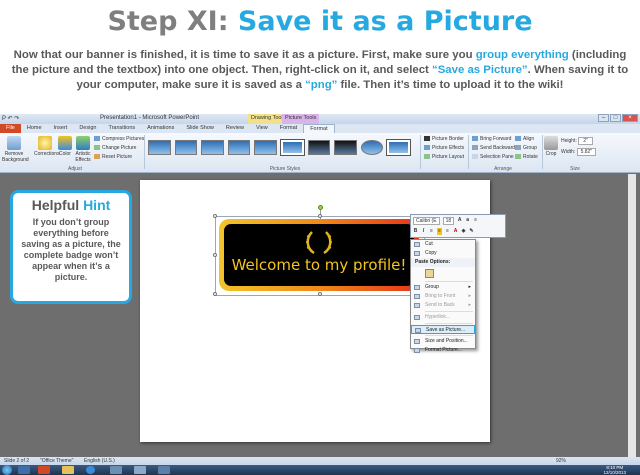  Describe the element at coordinates (491, 139) in the screenshot. I see `bring-forward-button: Bring Forward` at that location.